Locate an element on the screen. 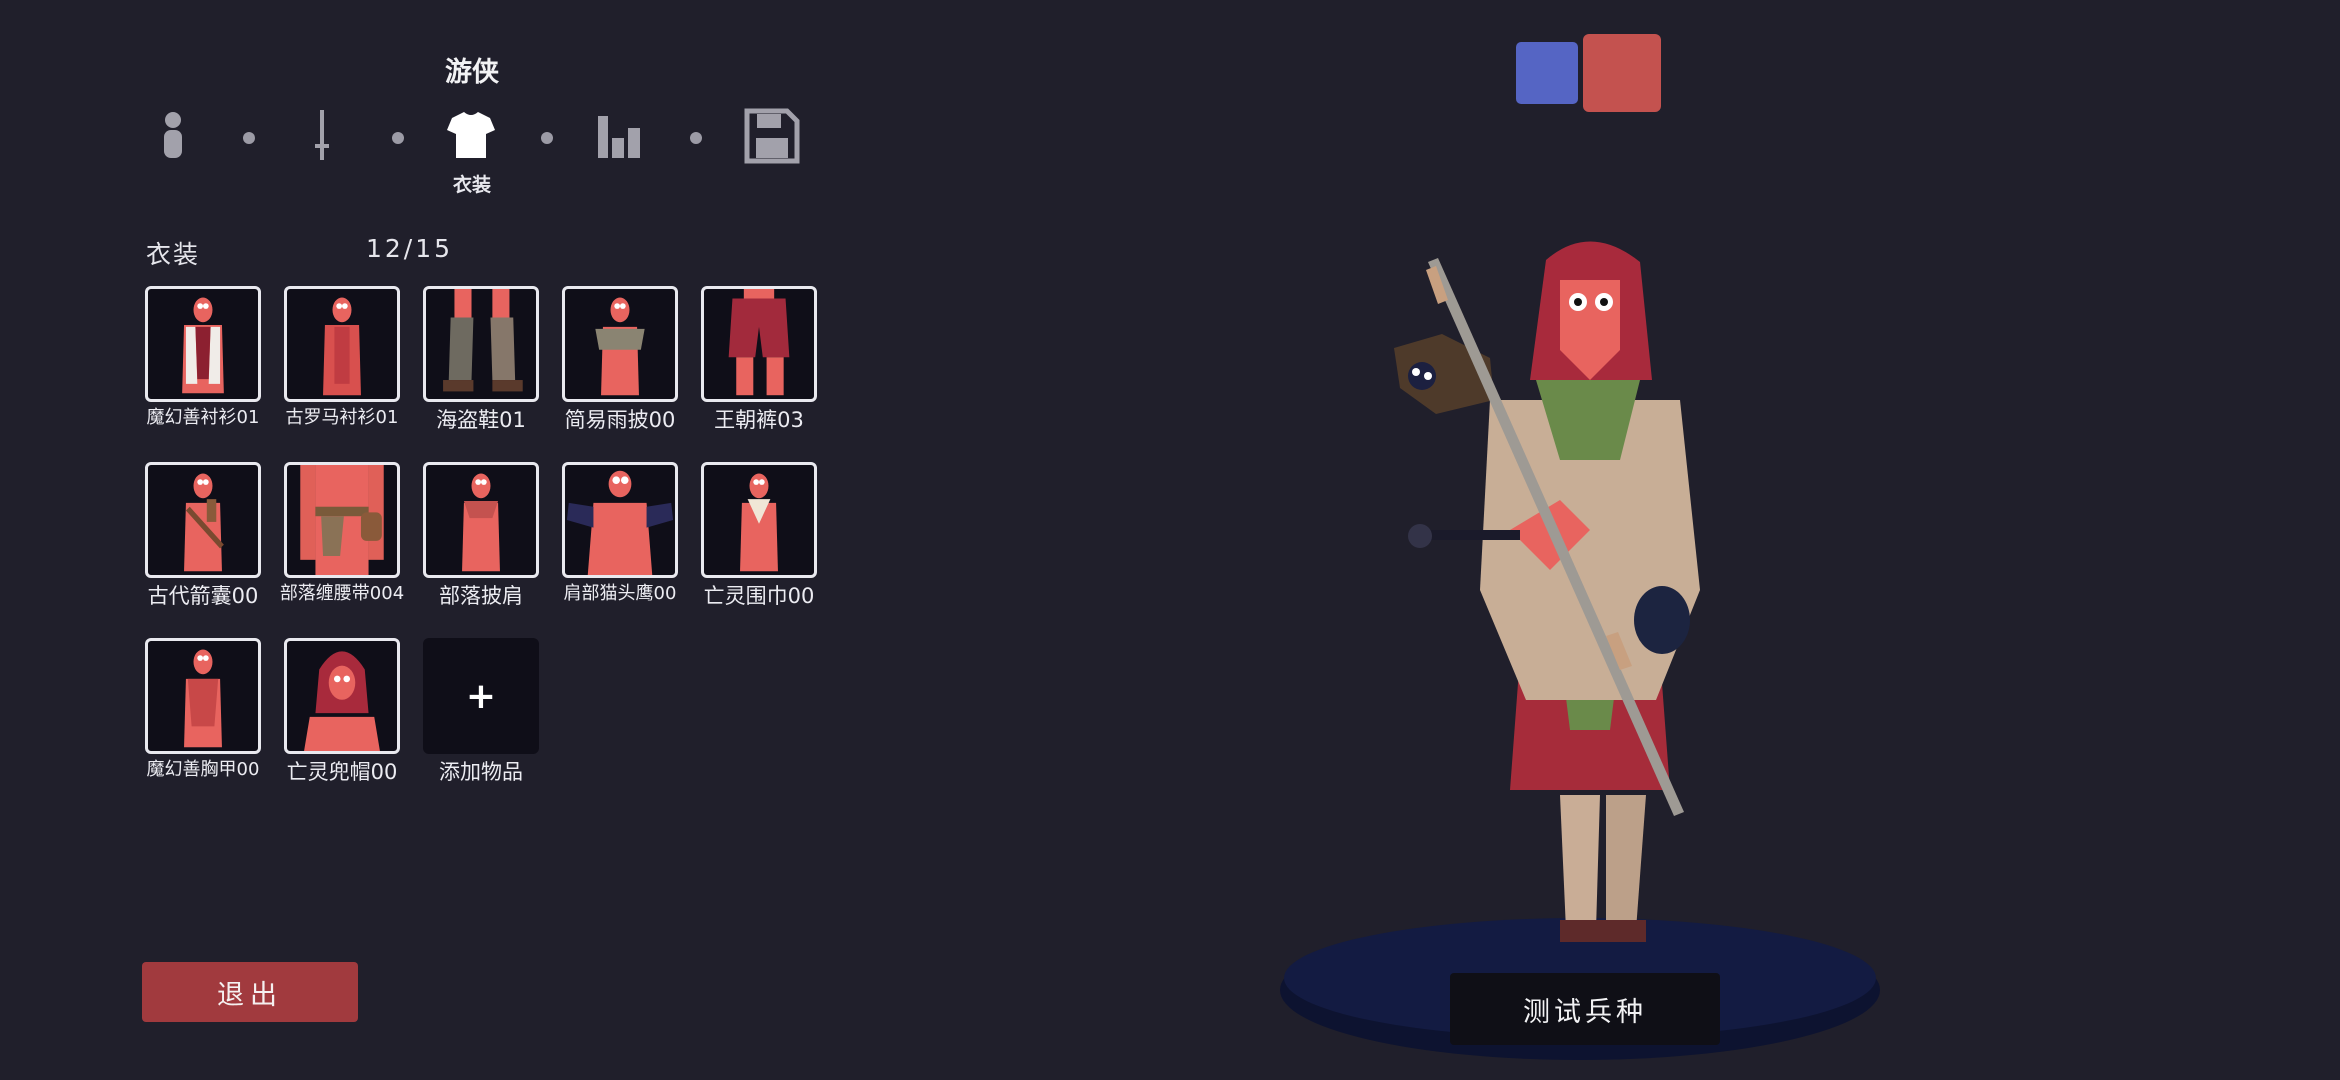 This screenshot has height=1080, width=2340. item-label: 古代箭囊00 is located at coordinates (203, 596).